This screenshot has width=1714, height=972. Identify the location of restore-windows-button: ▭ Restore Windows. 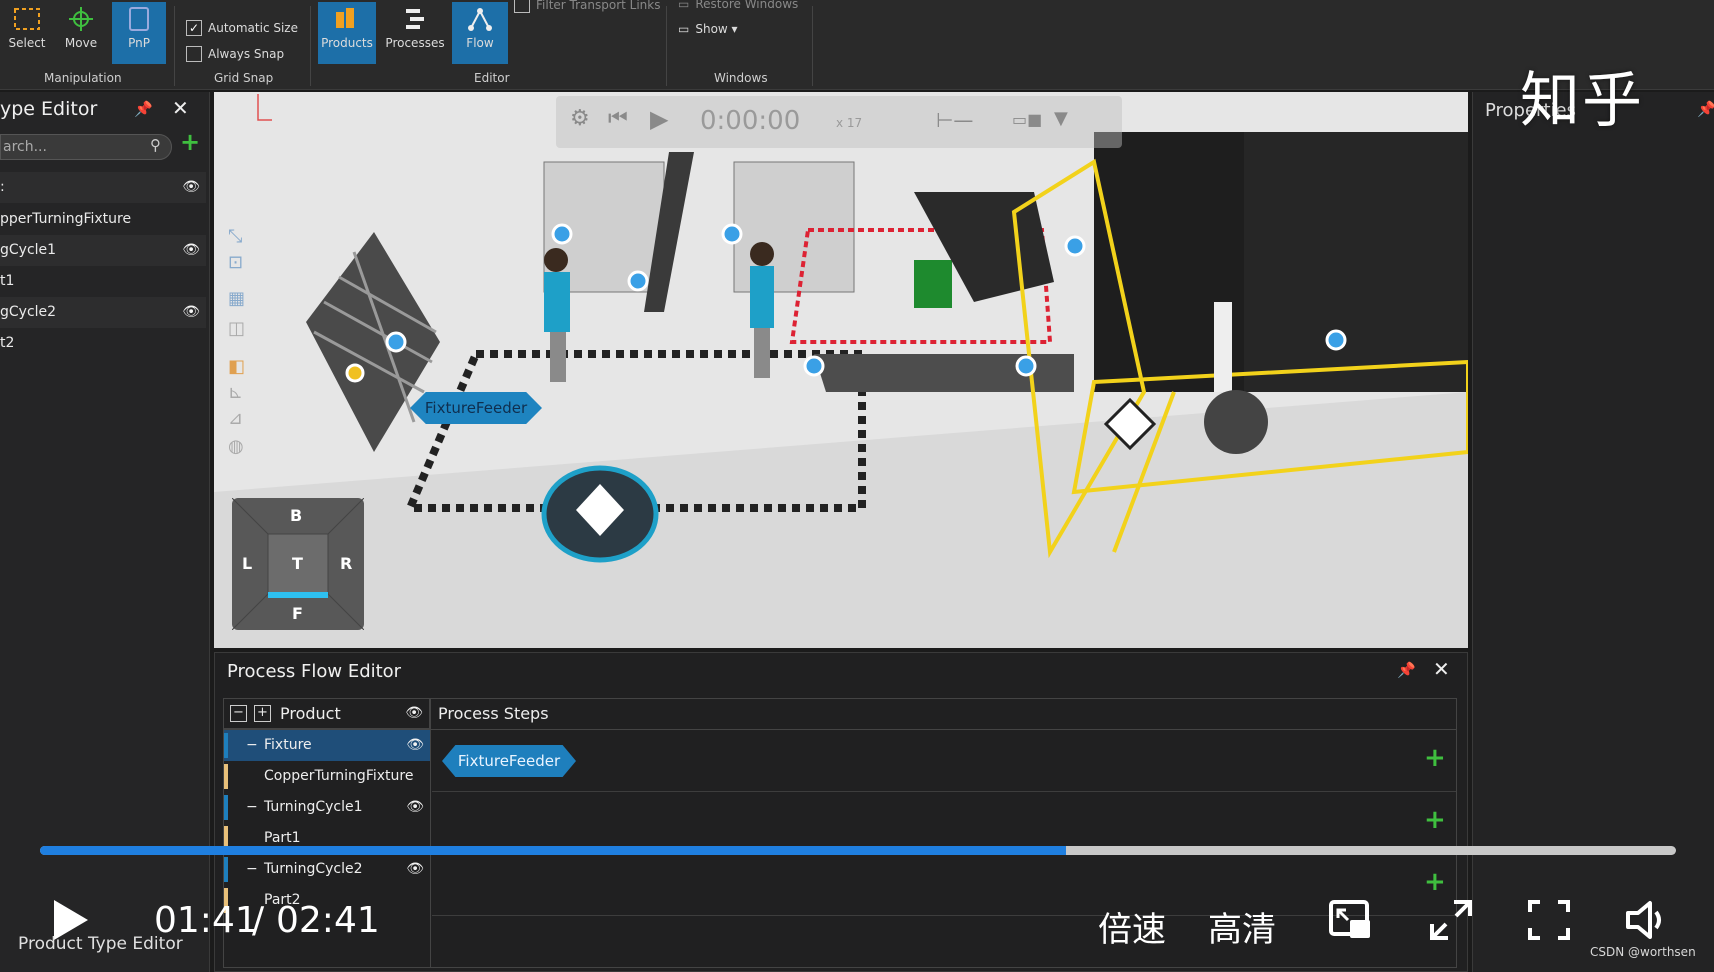
(738, 5).